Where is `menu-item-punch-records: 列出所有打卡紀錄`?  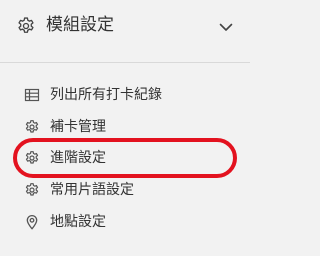 menu-item-punch-records: 列出所有打卡紀錄 is located at coordinates (125, 95).